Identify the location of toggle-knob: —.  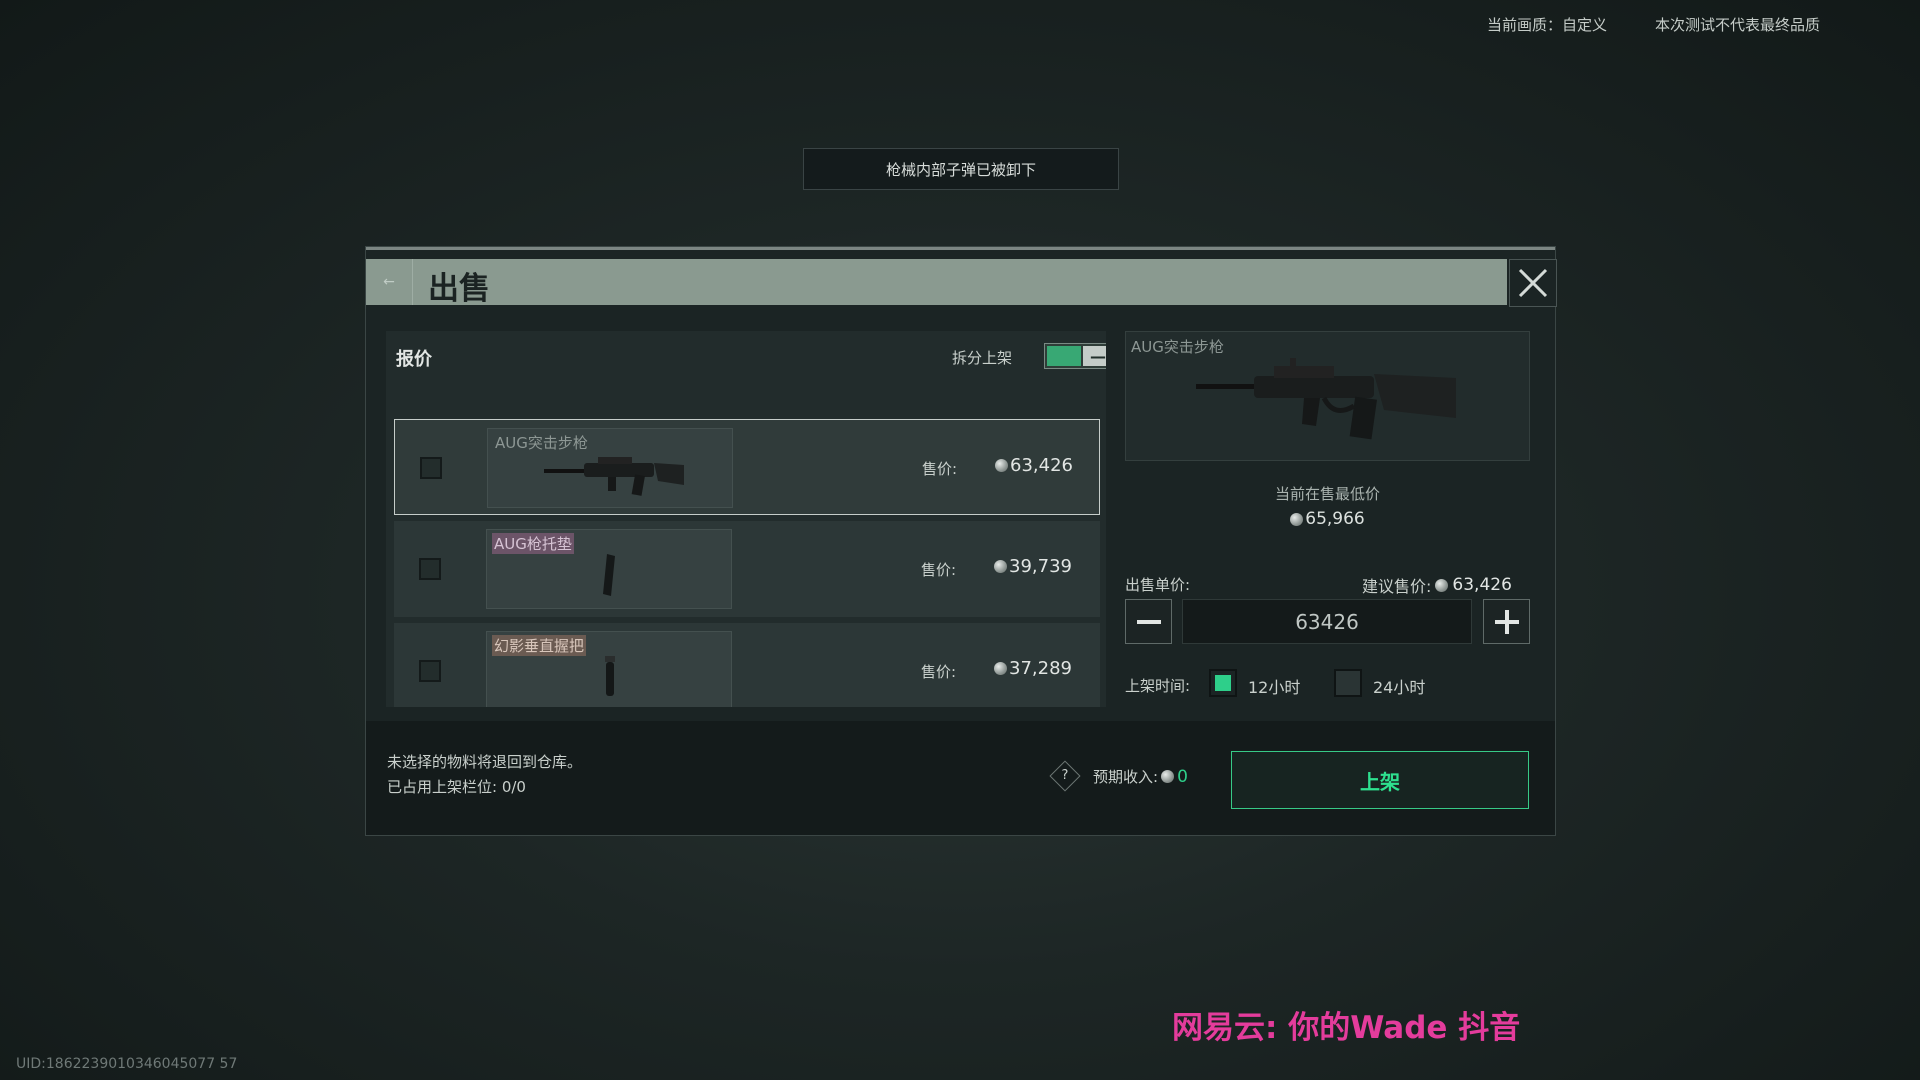
(1094, 356).